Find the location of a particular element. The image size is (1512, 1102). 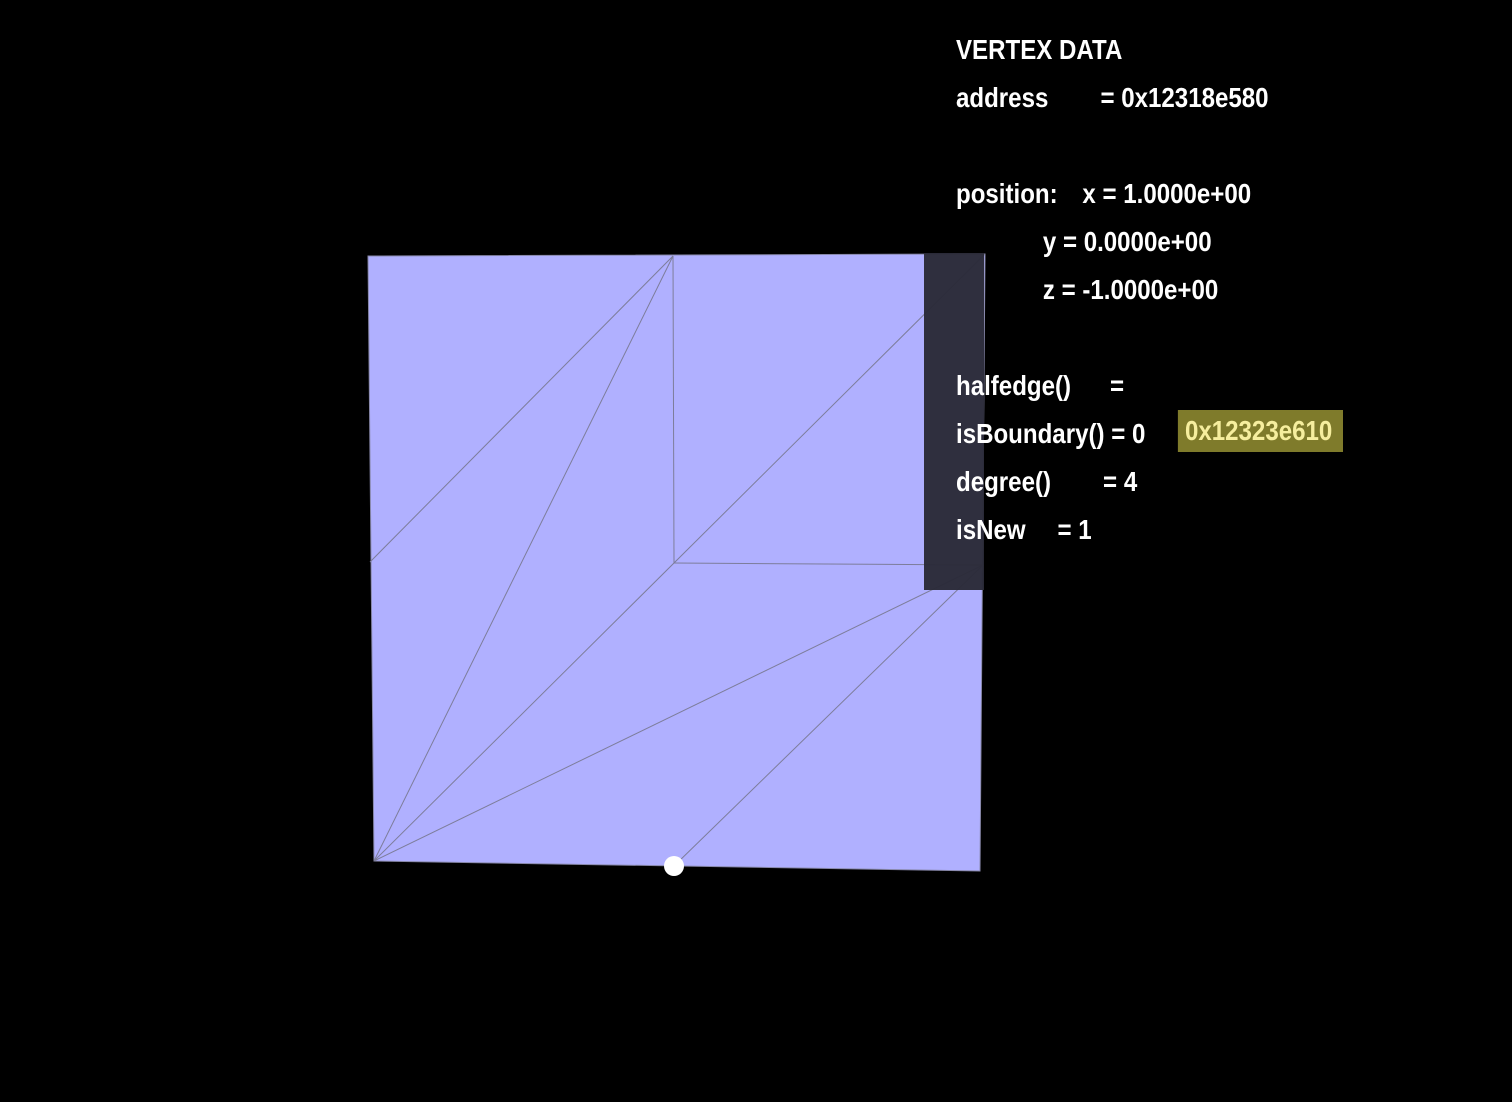

degree-label: degree() is located at coordinates (1004, 481).